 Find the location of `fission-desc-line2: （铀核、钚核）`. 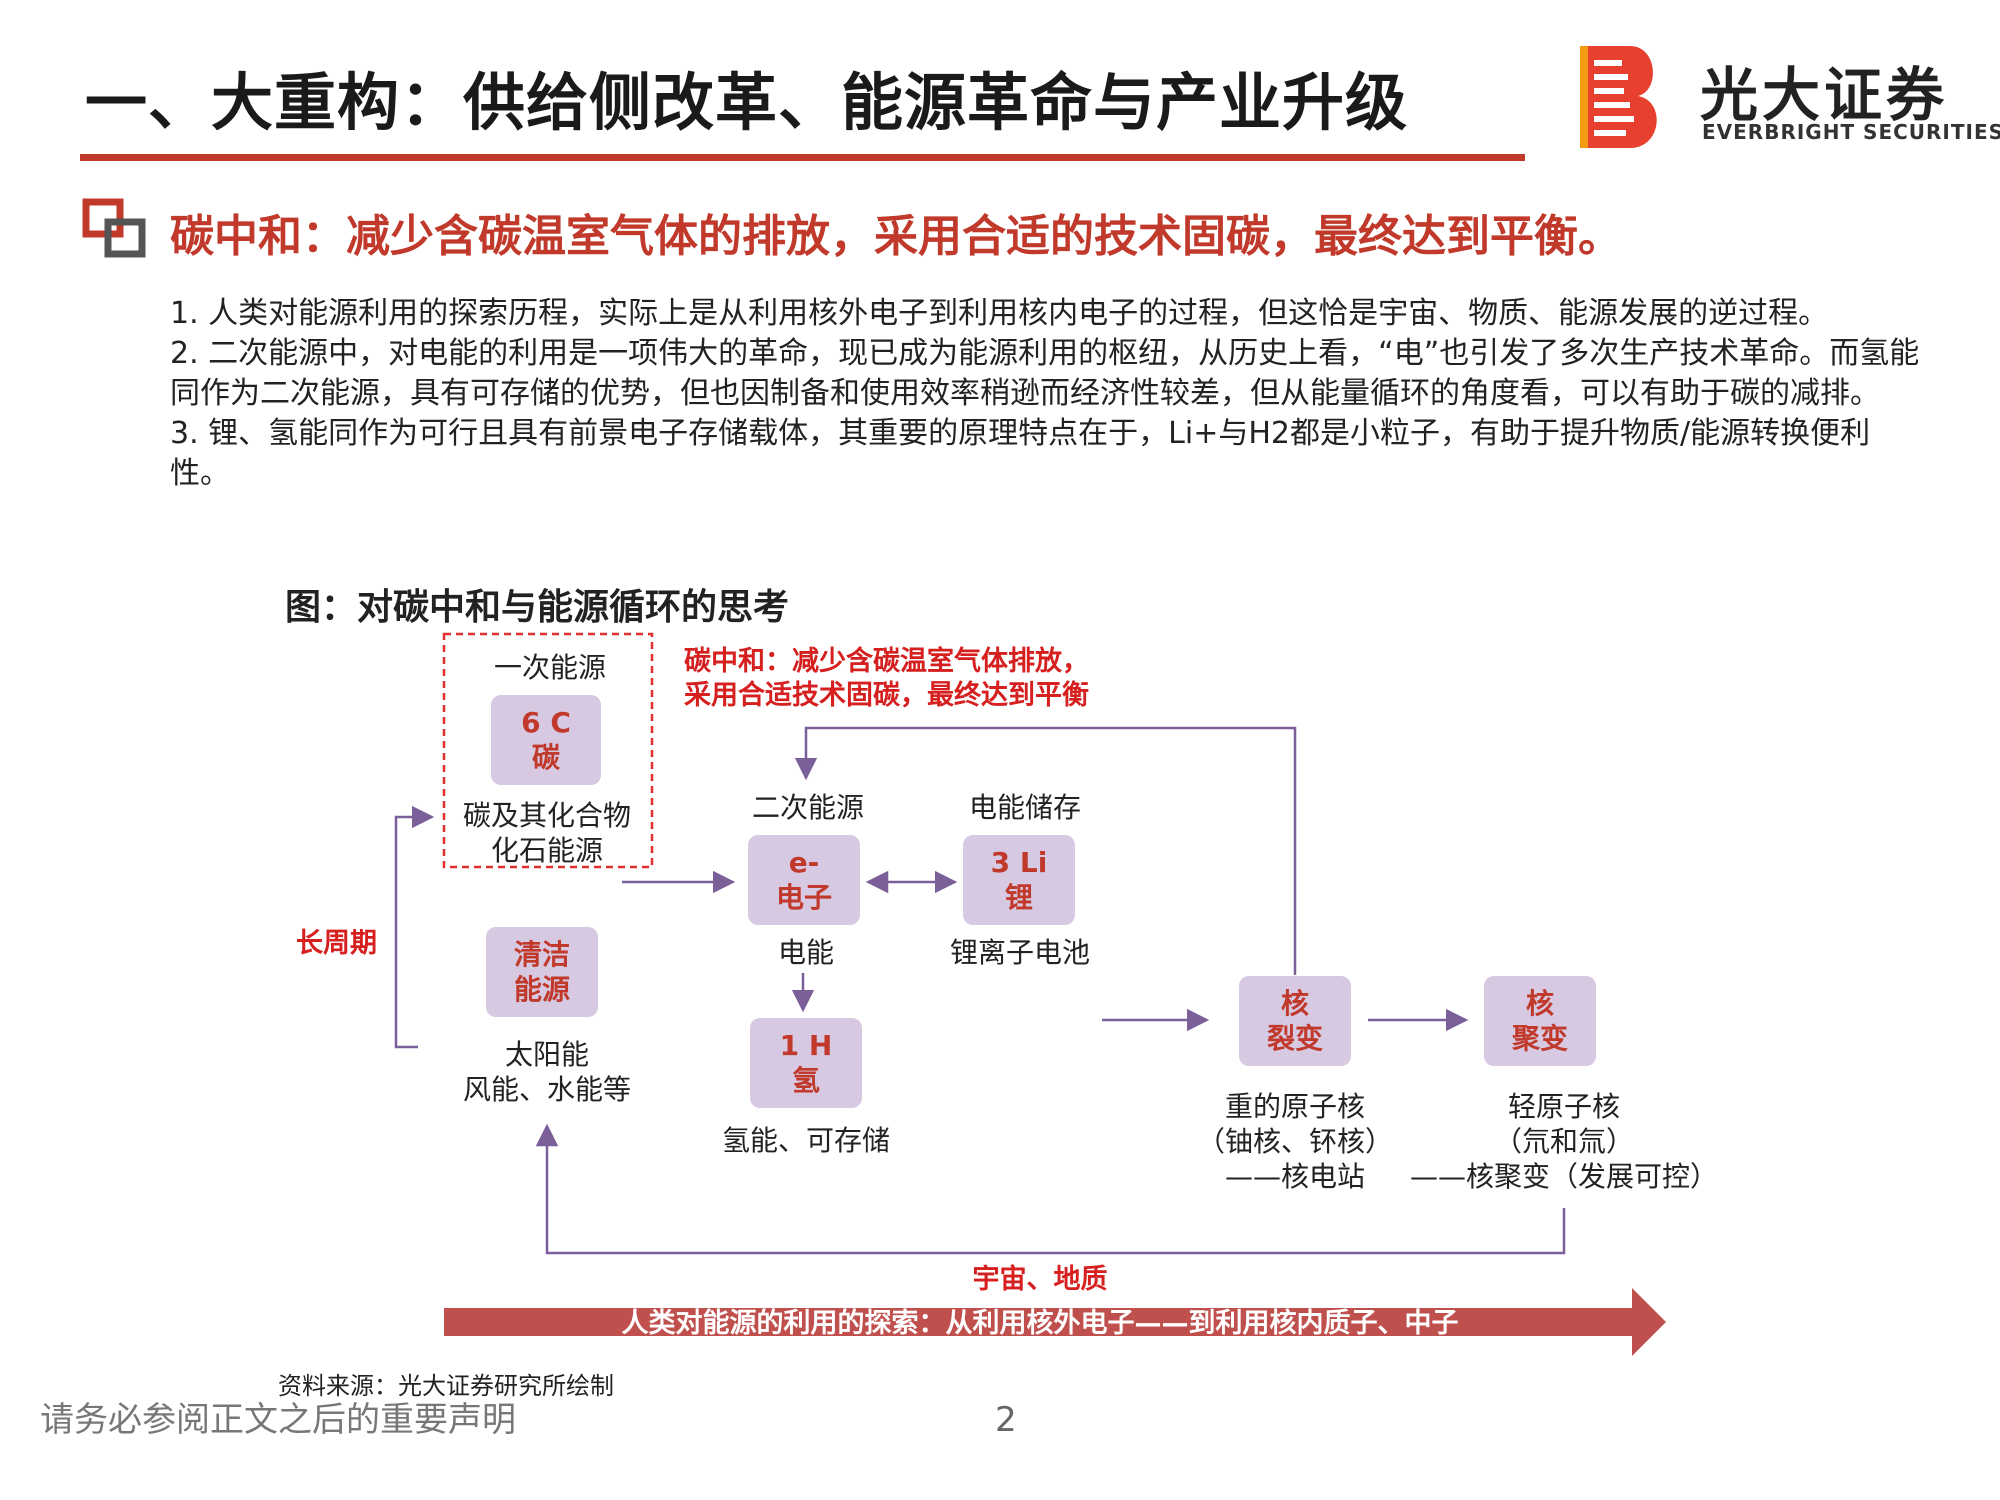

fission-desc-line2: （铀核、钚核） is located at coordinates (1295, 1141).